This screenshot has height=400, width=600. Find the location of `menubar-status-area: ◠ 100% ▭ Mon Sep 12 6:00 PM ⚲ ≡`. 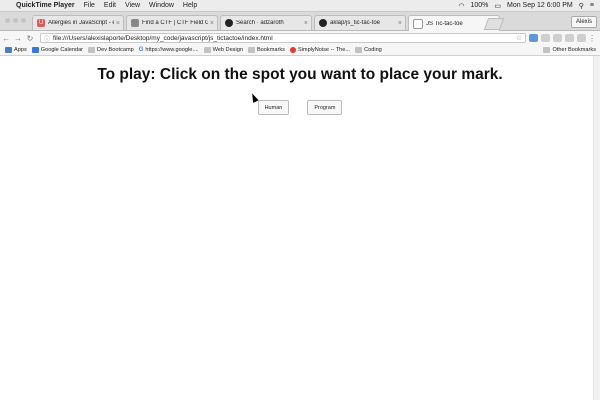

menubar-status-area: ◠ 100% ▭ Mon Sep 12 6:00 PM ⚲ ≡ is located at coordinates (526, 6).